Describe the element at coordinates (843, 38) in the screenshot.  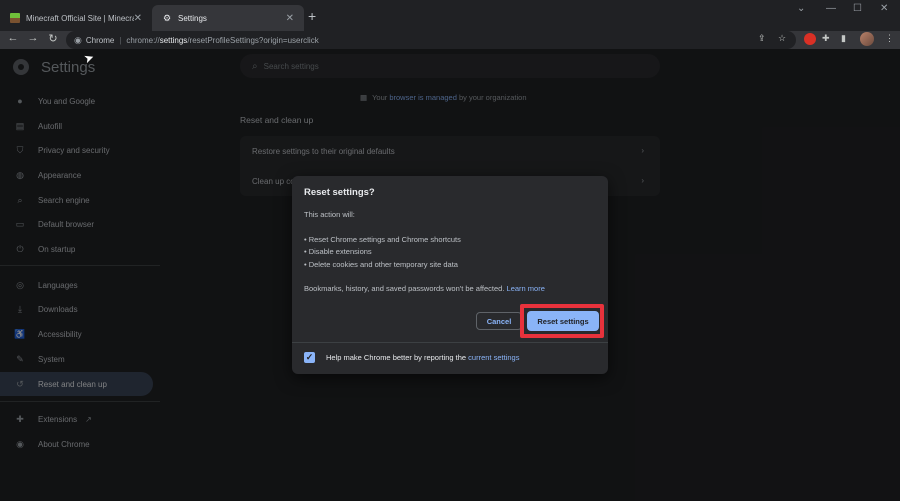
I see `side-panel-icon: ▮` at that location.